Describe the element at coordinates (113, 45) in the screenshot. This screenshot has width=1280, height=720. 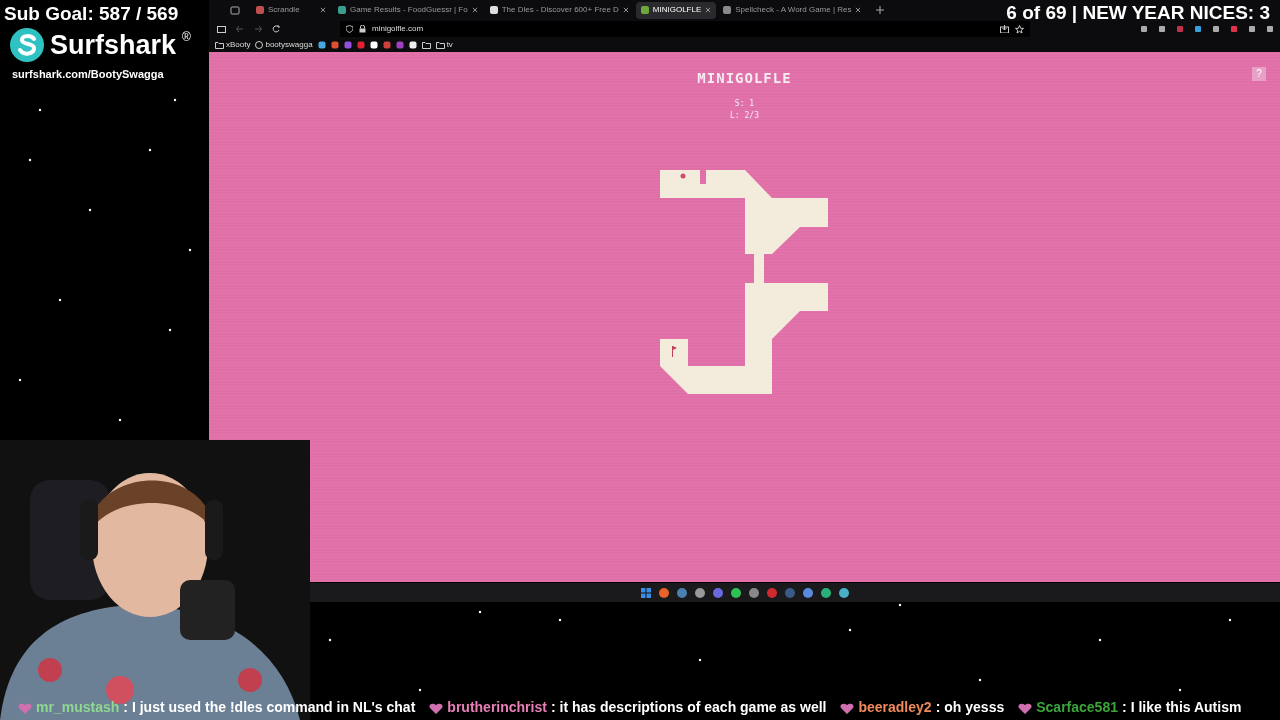
I see `sponsor-name: Surfshark` at that location.